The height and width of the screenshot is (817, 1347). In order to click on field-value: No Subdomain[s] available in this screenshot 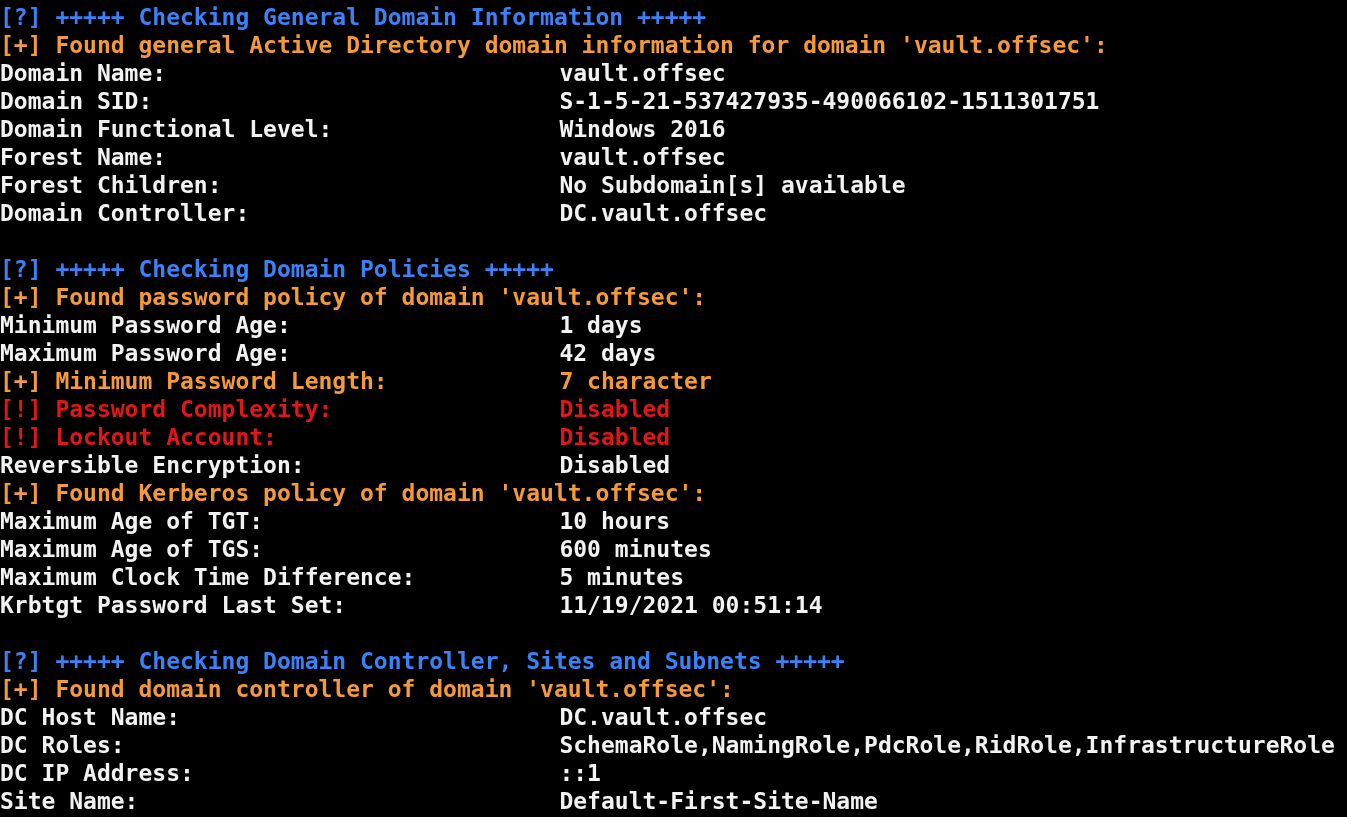, I will do `click(732, 185)`.